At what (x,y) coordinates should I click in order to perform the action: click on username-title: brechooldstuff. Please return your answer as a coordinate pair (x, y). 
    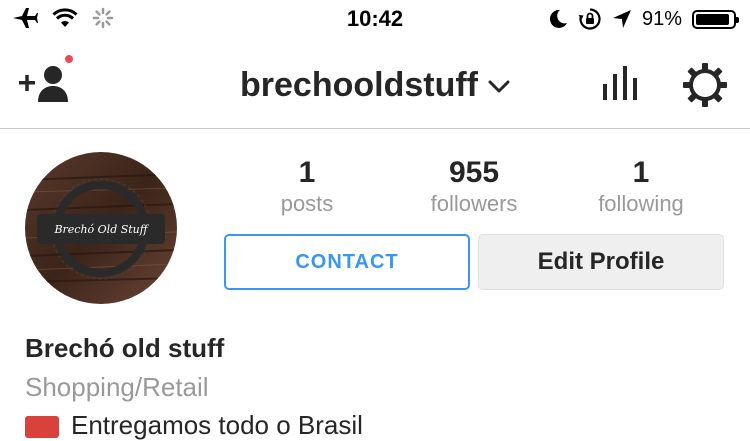
    Looking at the image, I should click on (359, 85).